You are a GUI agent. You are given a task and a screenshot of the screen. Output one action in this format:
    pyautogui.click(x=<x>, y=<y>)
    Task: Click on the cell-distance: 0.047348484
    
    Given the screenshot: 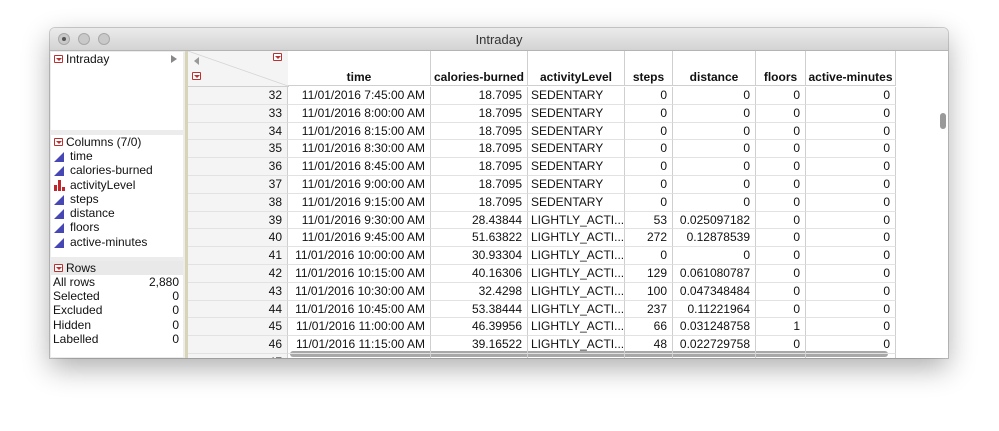 What is the action you would take?
    pyautogui.click(x=714, y=291)
    